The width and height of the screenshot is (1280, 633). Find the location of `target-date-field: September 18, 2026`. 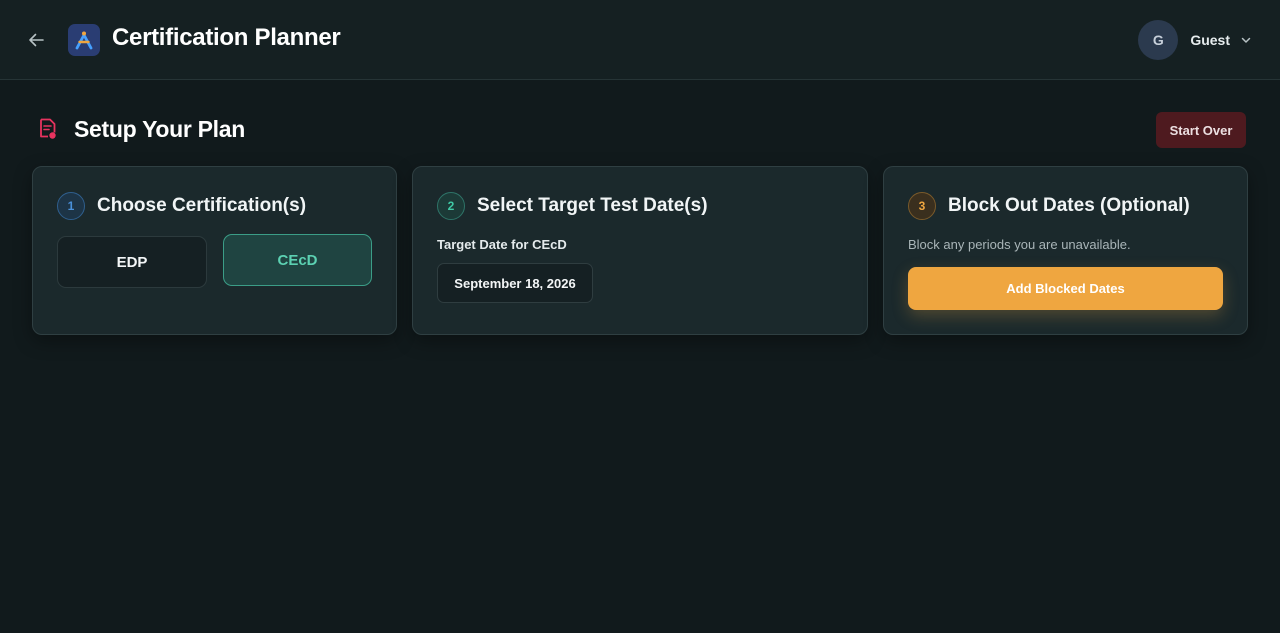

target-date-field: September 18, 2026 is located at coordinates (515, 283).